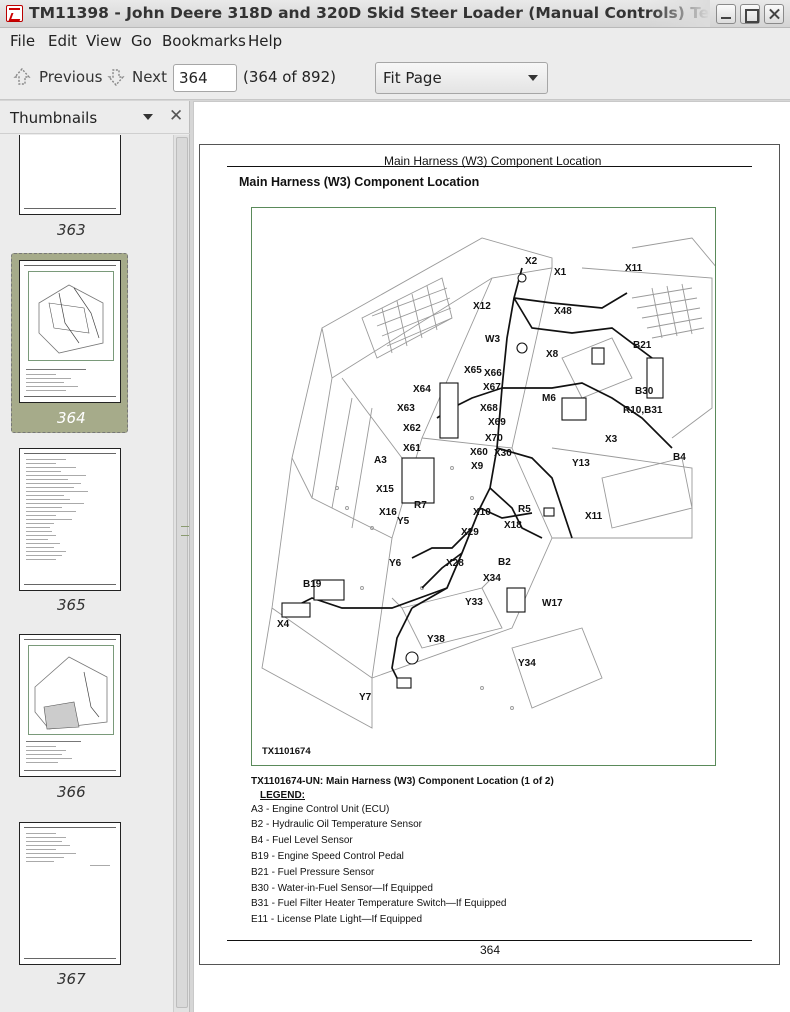  What do you see at coordinates (71, 230) in the screenshot?
I see `thumbnail-label: 363` at bounding box center [71, 230].